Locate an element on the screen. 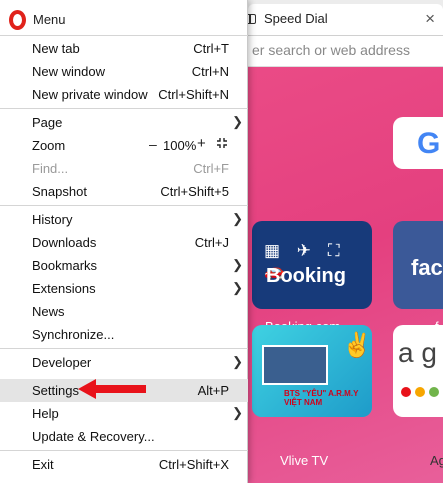 This screenshot has width=443, height=483. tab-bar: Speed Dial × is located at coordinates (341, 18).